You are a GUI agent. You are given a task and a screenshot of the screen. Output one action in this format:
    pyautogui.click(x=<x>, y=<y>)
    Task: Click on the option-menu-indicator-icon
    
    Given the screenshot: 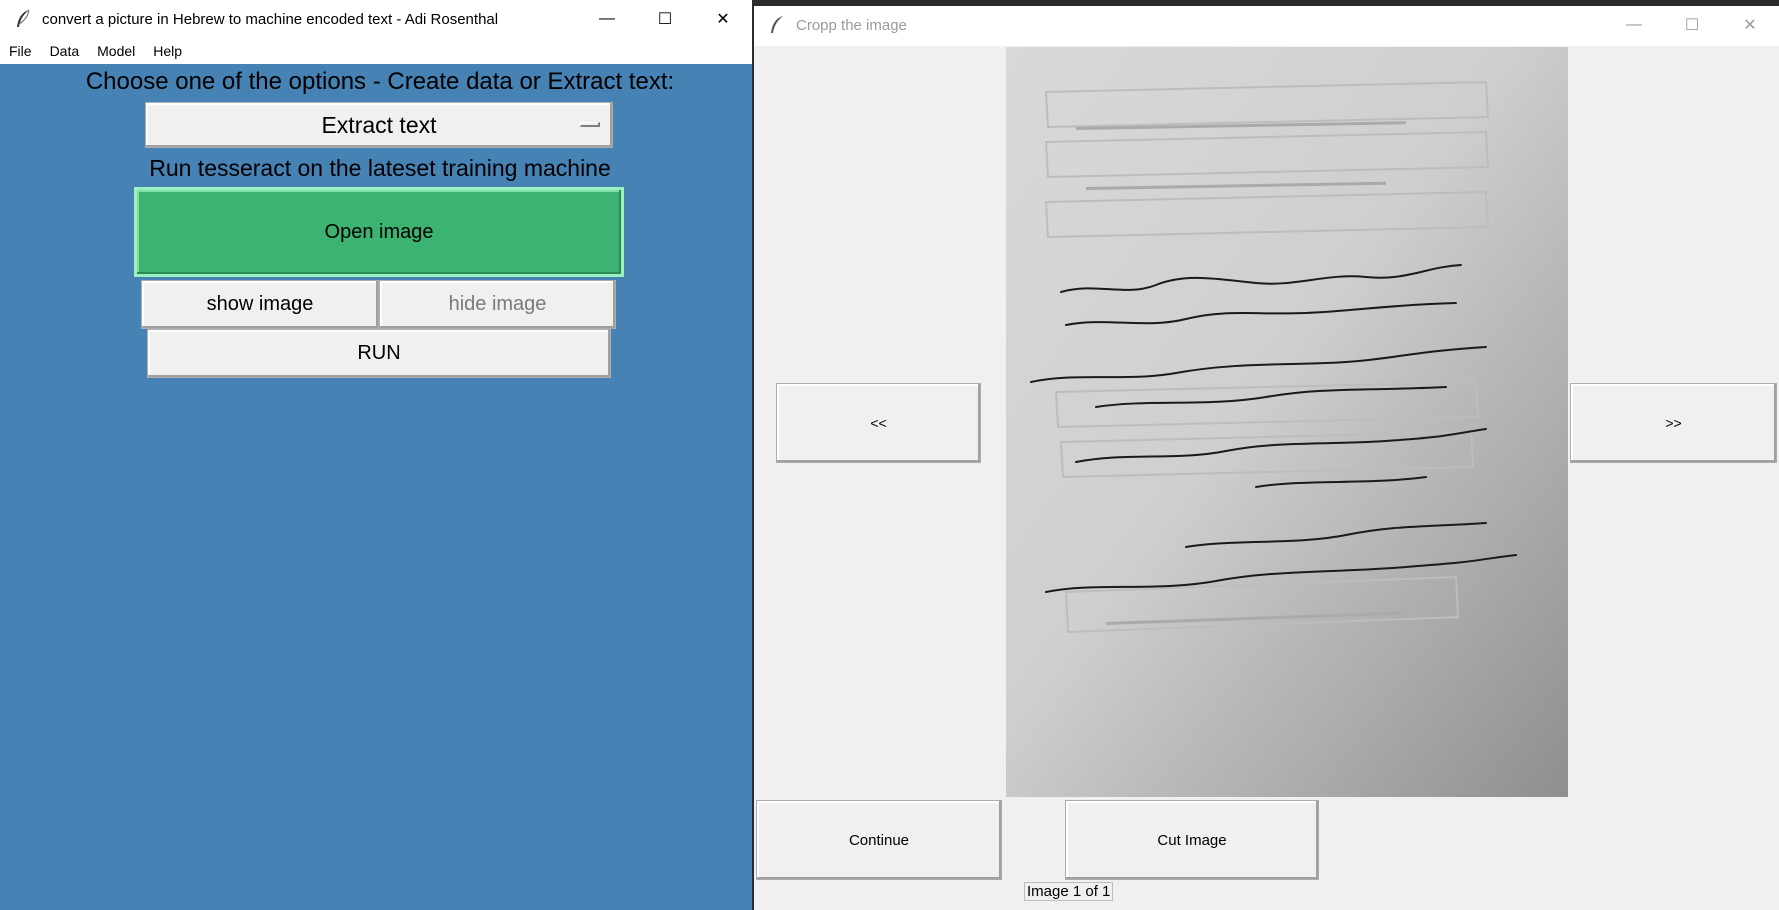 What is the action you would take?
    pyautogui.click(x=590, y=124)
    